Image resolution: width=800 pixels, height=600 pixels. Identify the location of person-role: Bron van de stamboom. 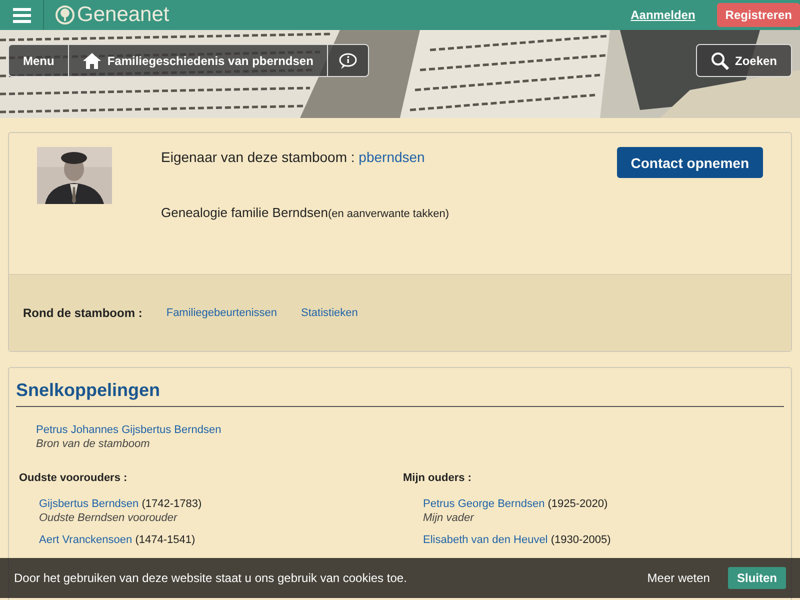
(93, 444).